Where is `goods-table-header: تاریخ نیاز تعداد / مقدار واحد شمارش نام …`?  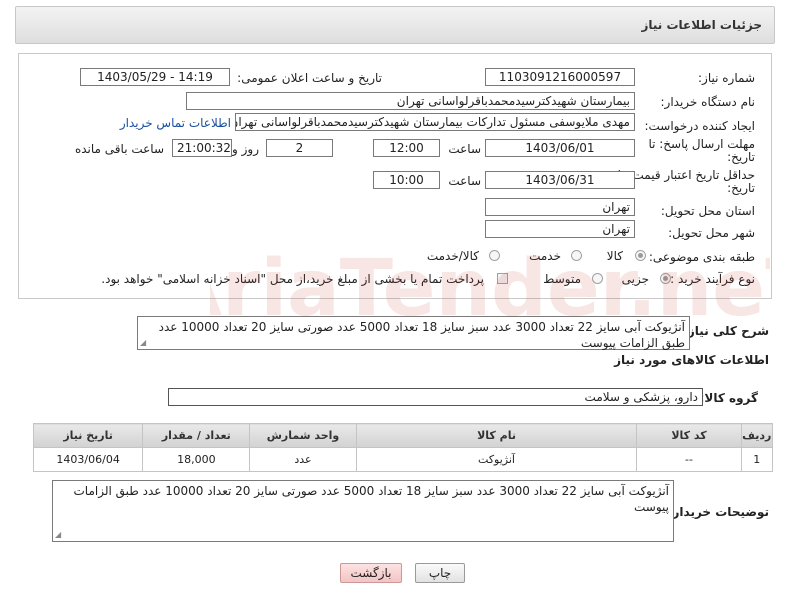 goods-table-header: تاریخ نیاز تعداد / مقدار واحد شمارش نام … is located at coordinates (403, 435).